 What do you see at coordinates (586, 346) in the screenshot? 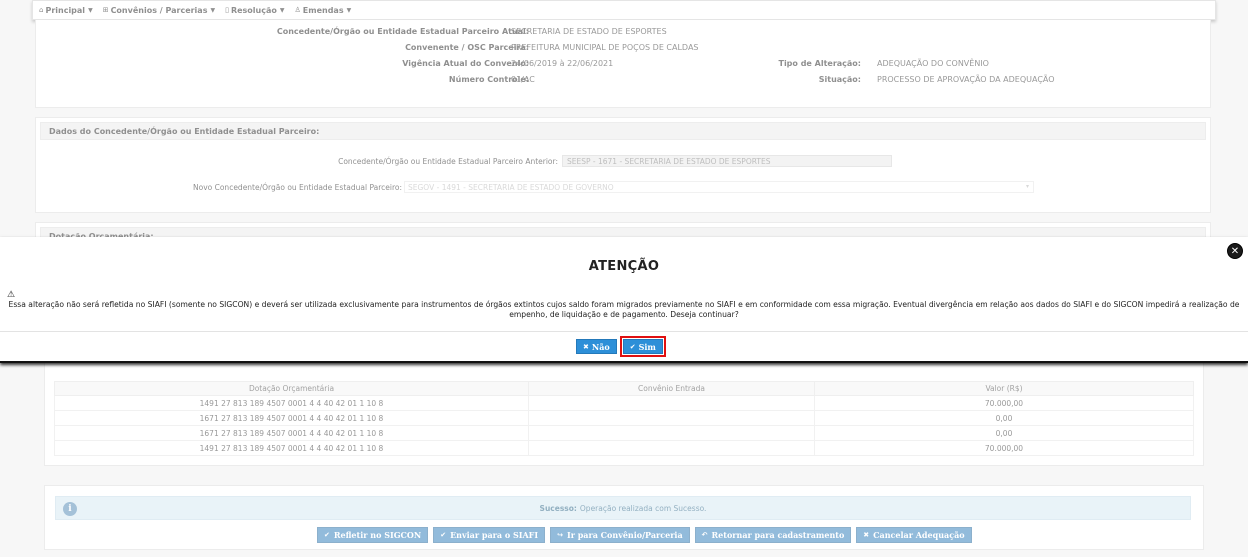
I see `close-icon: ✖` at bounding box center [586, 346].